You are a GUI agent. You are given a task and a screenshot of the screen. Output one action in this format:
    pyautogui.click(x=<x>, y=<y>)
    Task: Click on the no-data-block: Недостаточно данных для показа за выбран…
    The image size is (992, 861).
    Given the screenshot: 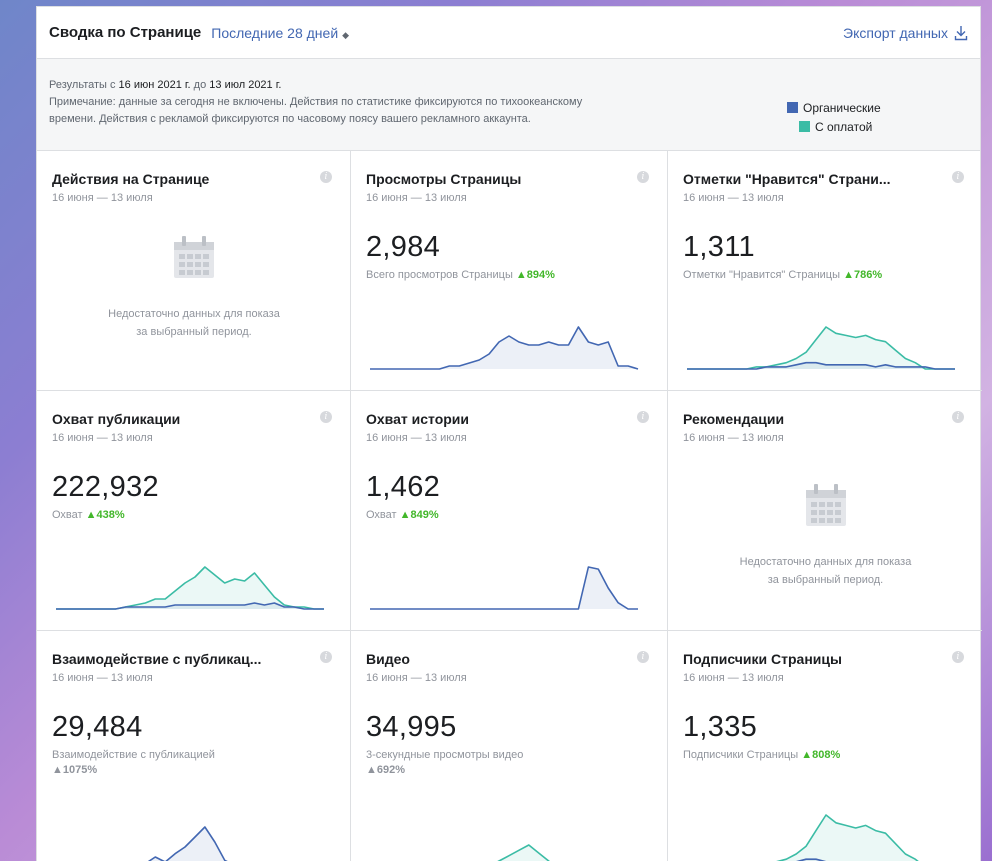 What is the action you would take?
    pyautogui.click(x=825, y=535)
    